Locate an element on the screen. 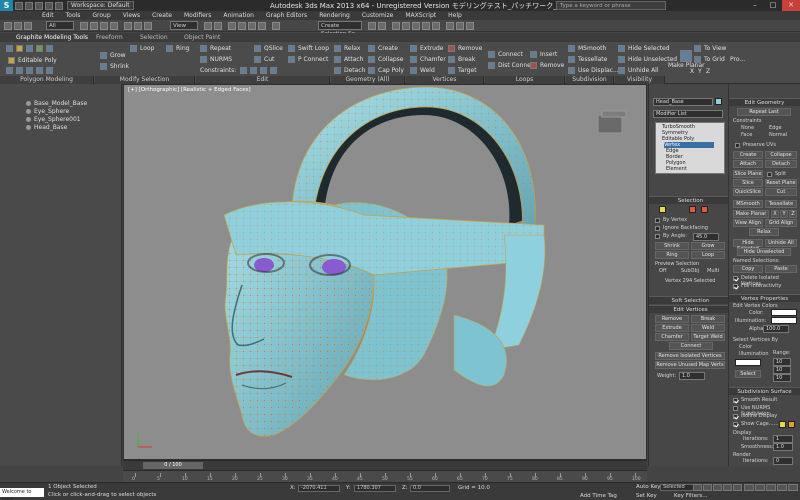 This screenshot has height=500, width=800. pivot-icon is located at coordinates (208, 26).